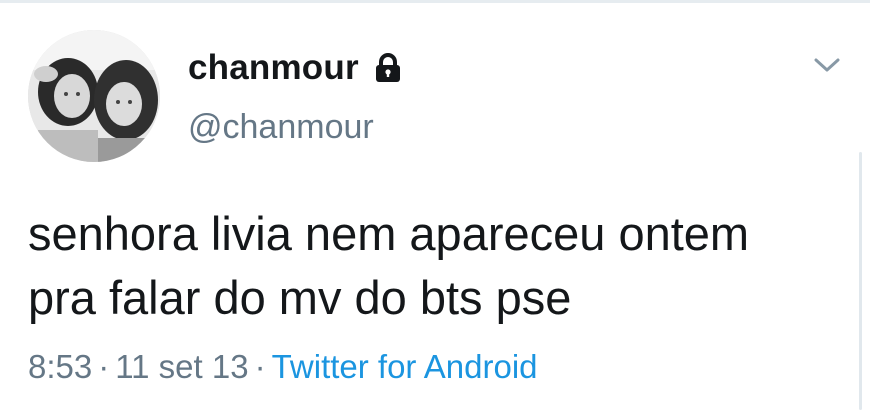 Image resolution: width=870 pixels, height=410 pixels. Describe the element at coordinates (273, 67) in the screenshot. I see `display-name: chanmour` at that location.